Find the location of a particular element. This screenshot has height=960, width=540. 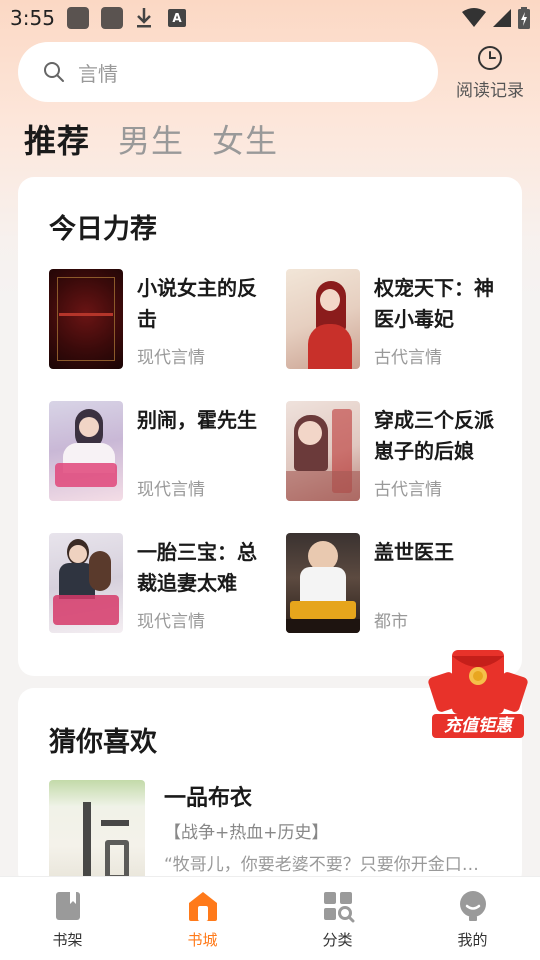

nav-label: 书架 is located at coordinates (67, 940).